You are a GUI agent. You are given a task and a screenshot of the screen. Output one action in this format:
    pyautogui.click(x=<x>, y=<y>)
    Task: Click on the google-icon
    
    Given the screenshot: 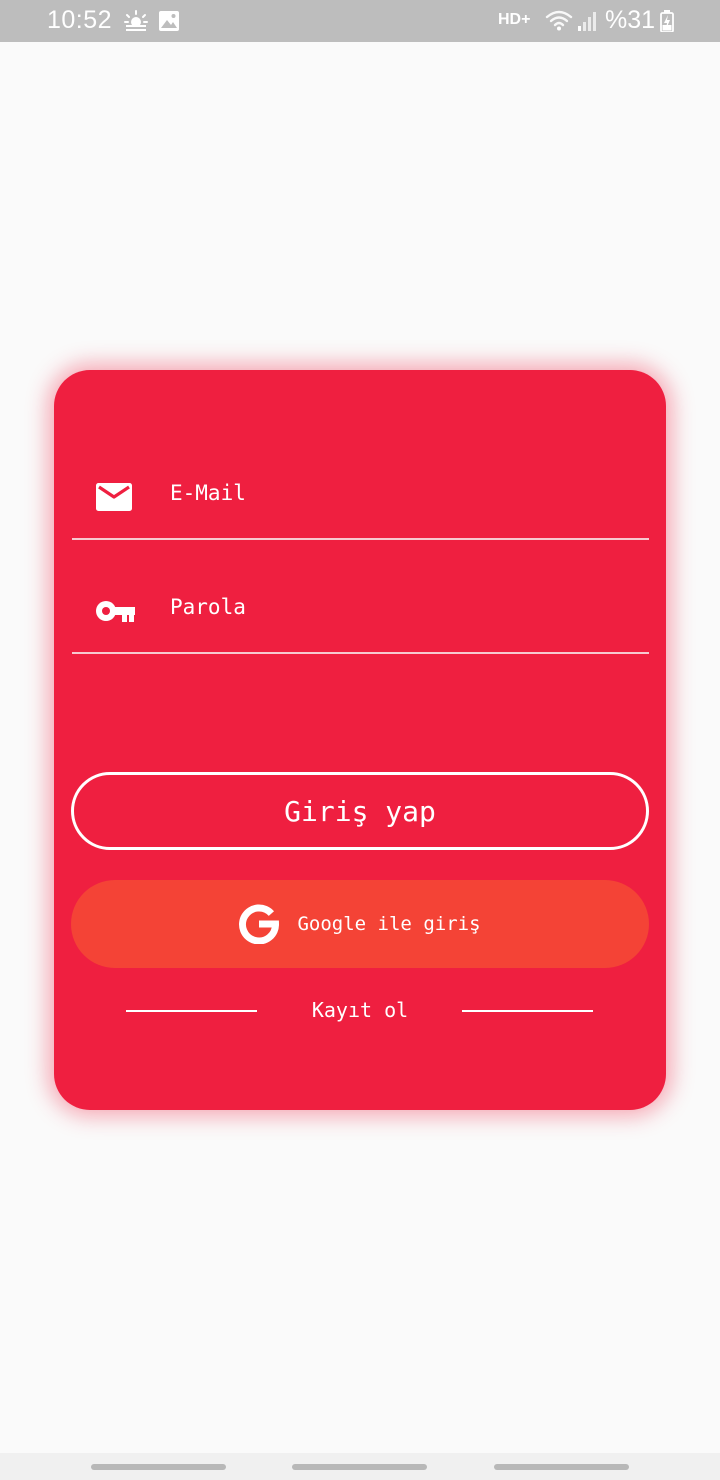 What is the action you would take?
    pyautogui.click(x=259, y=924)
    